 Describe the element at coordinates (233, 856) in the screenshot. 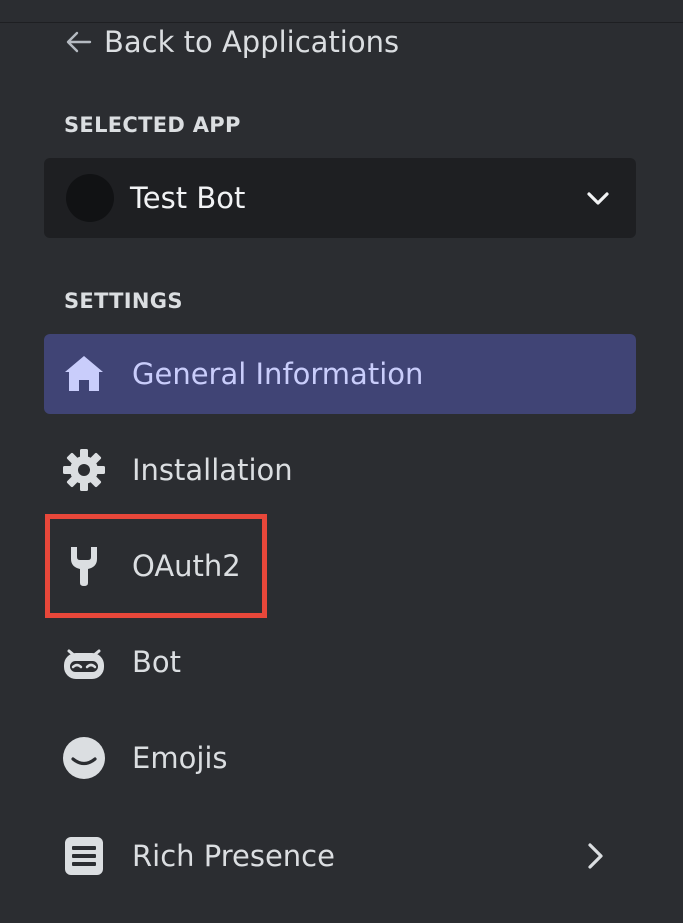

I see `nav-item-label: Rich Presence` at that location.